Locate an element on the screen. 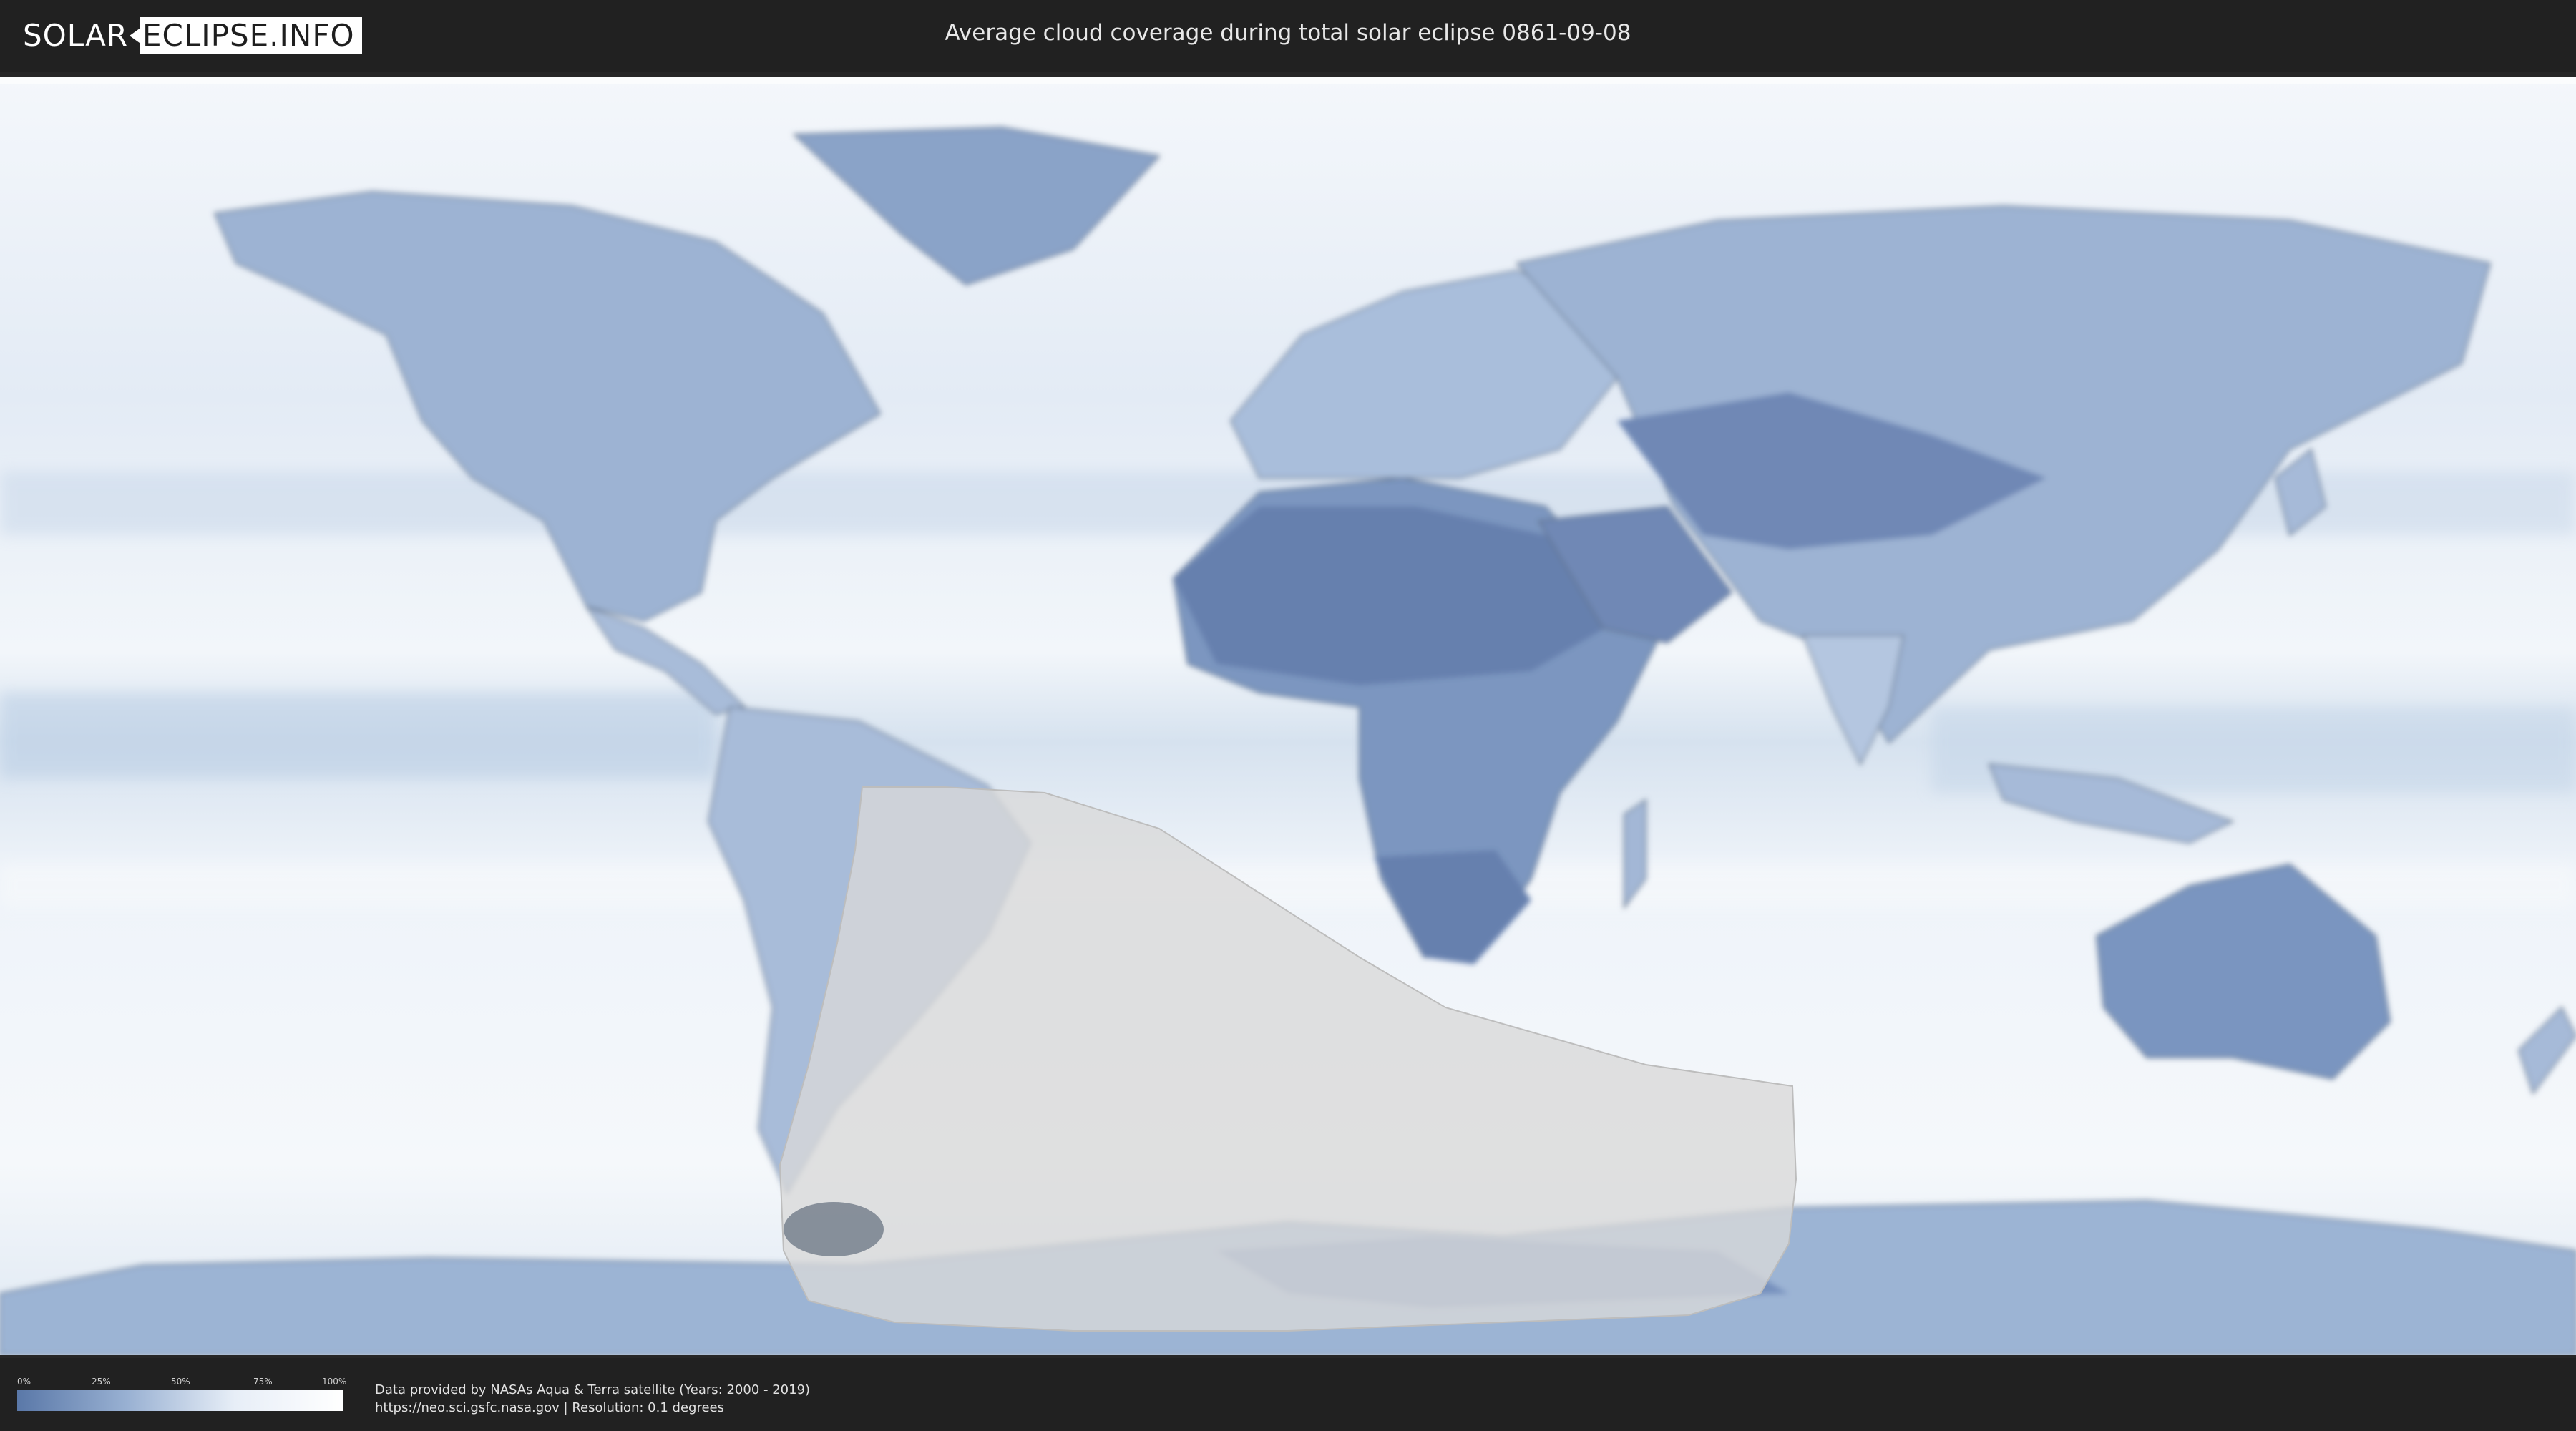  legend-ticks: 0% 25% 50% 75% 100% is located at coordinates (182, 1384).